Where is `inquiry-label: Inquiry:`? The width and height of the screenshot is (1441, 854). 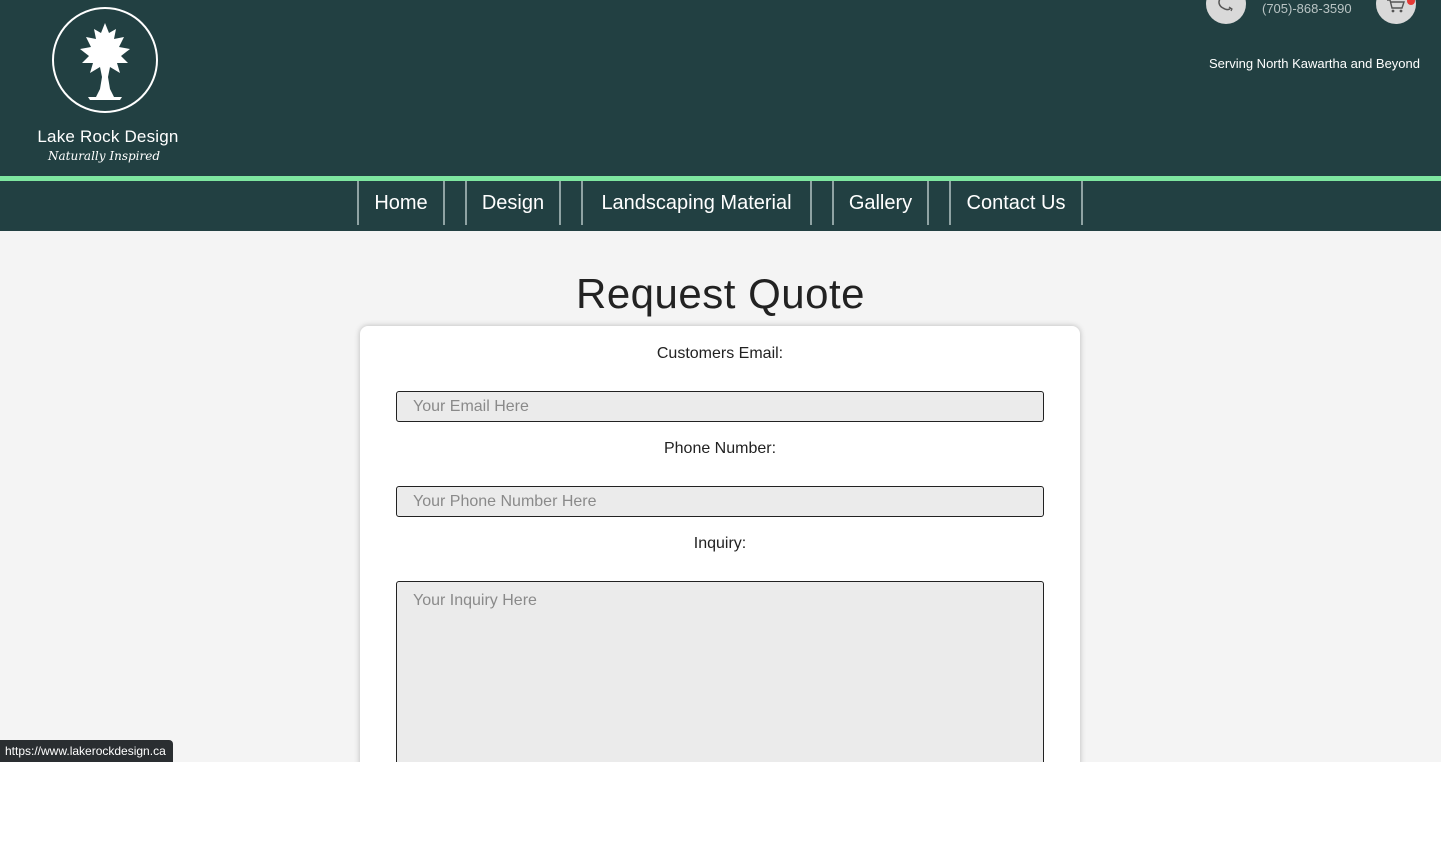
inquiry-label: Inquiry: is located at coordinates (720, 543).